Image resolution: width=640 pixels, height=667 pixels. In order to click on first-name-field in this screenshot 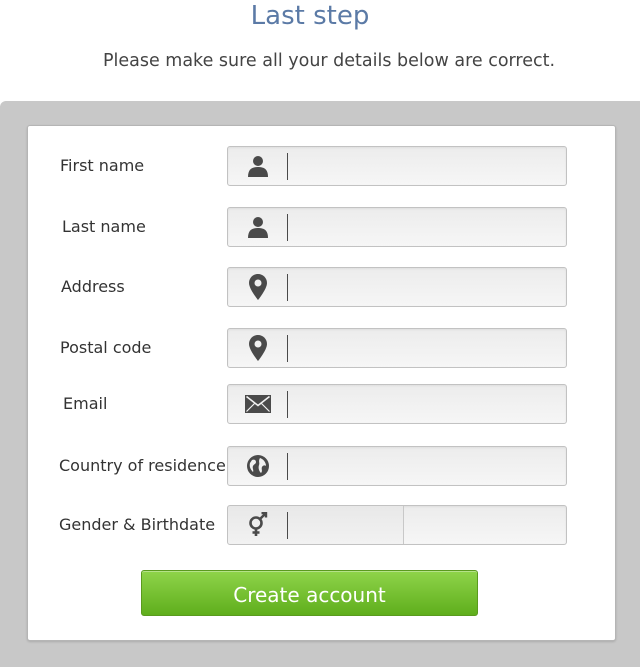, I will do `click(397, 166)`.